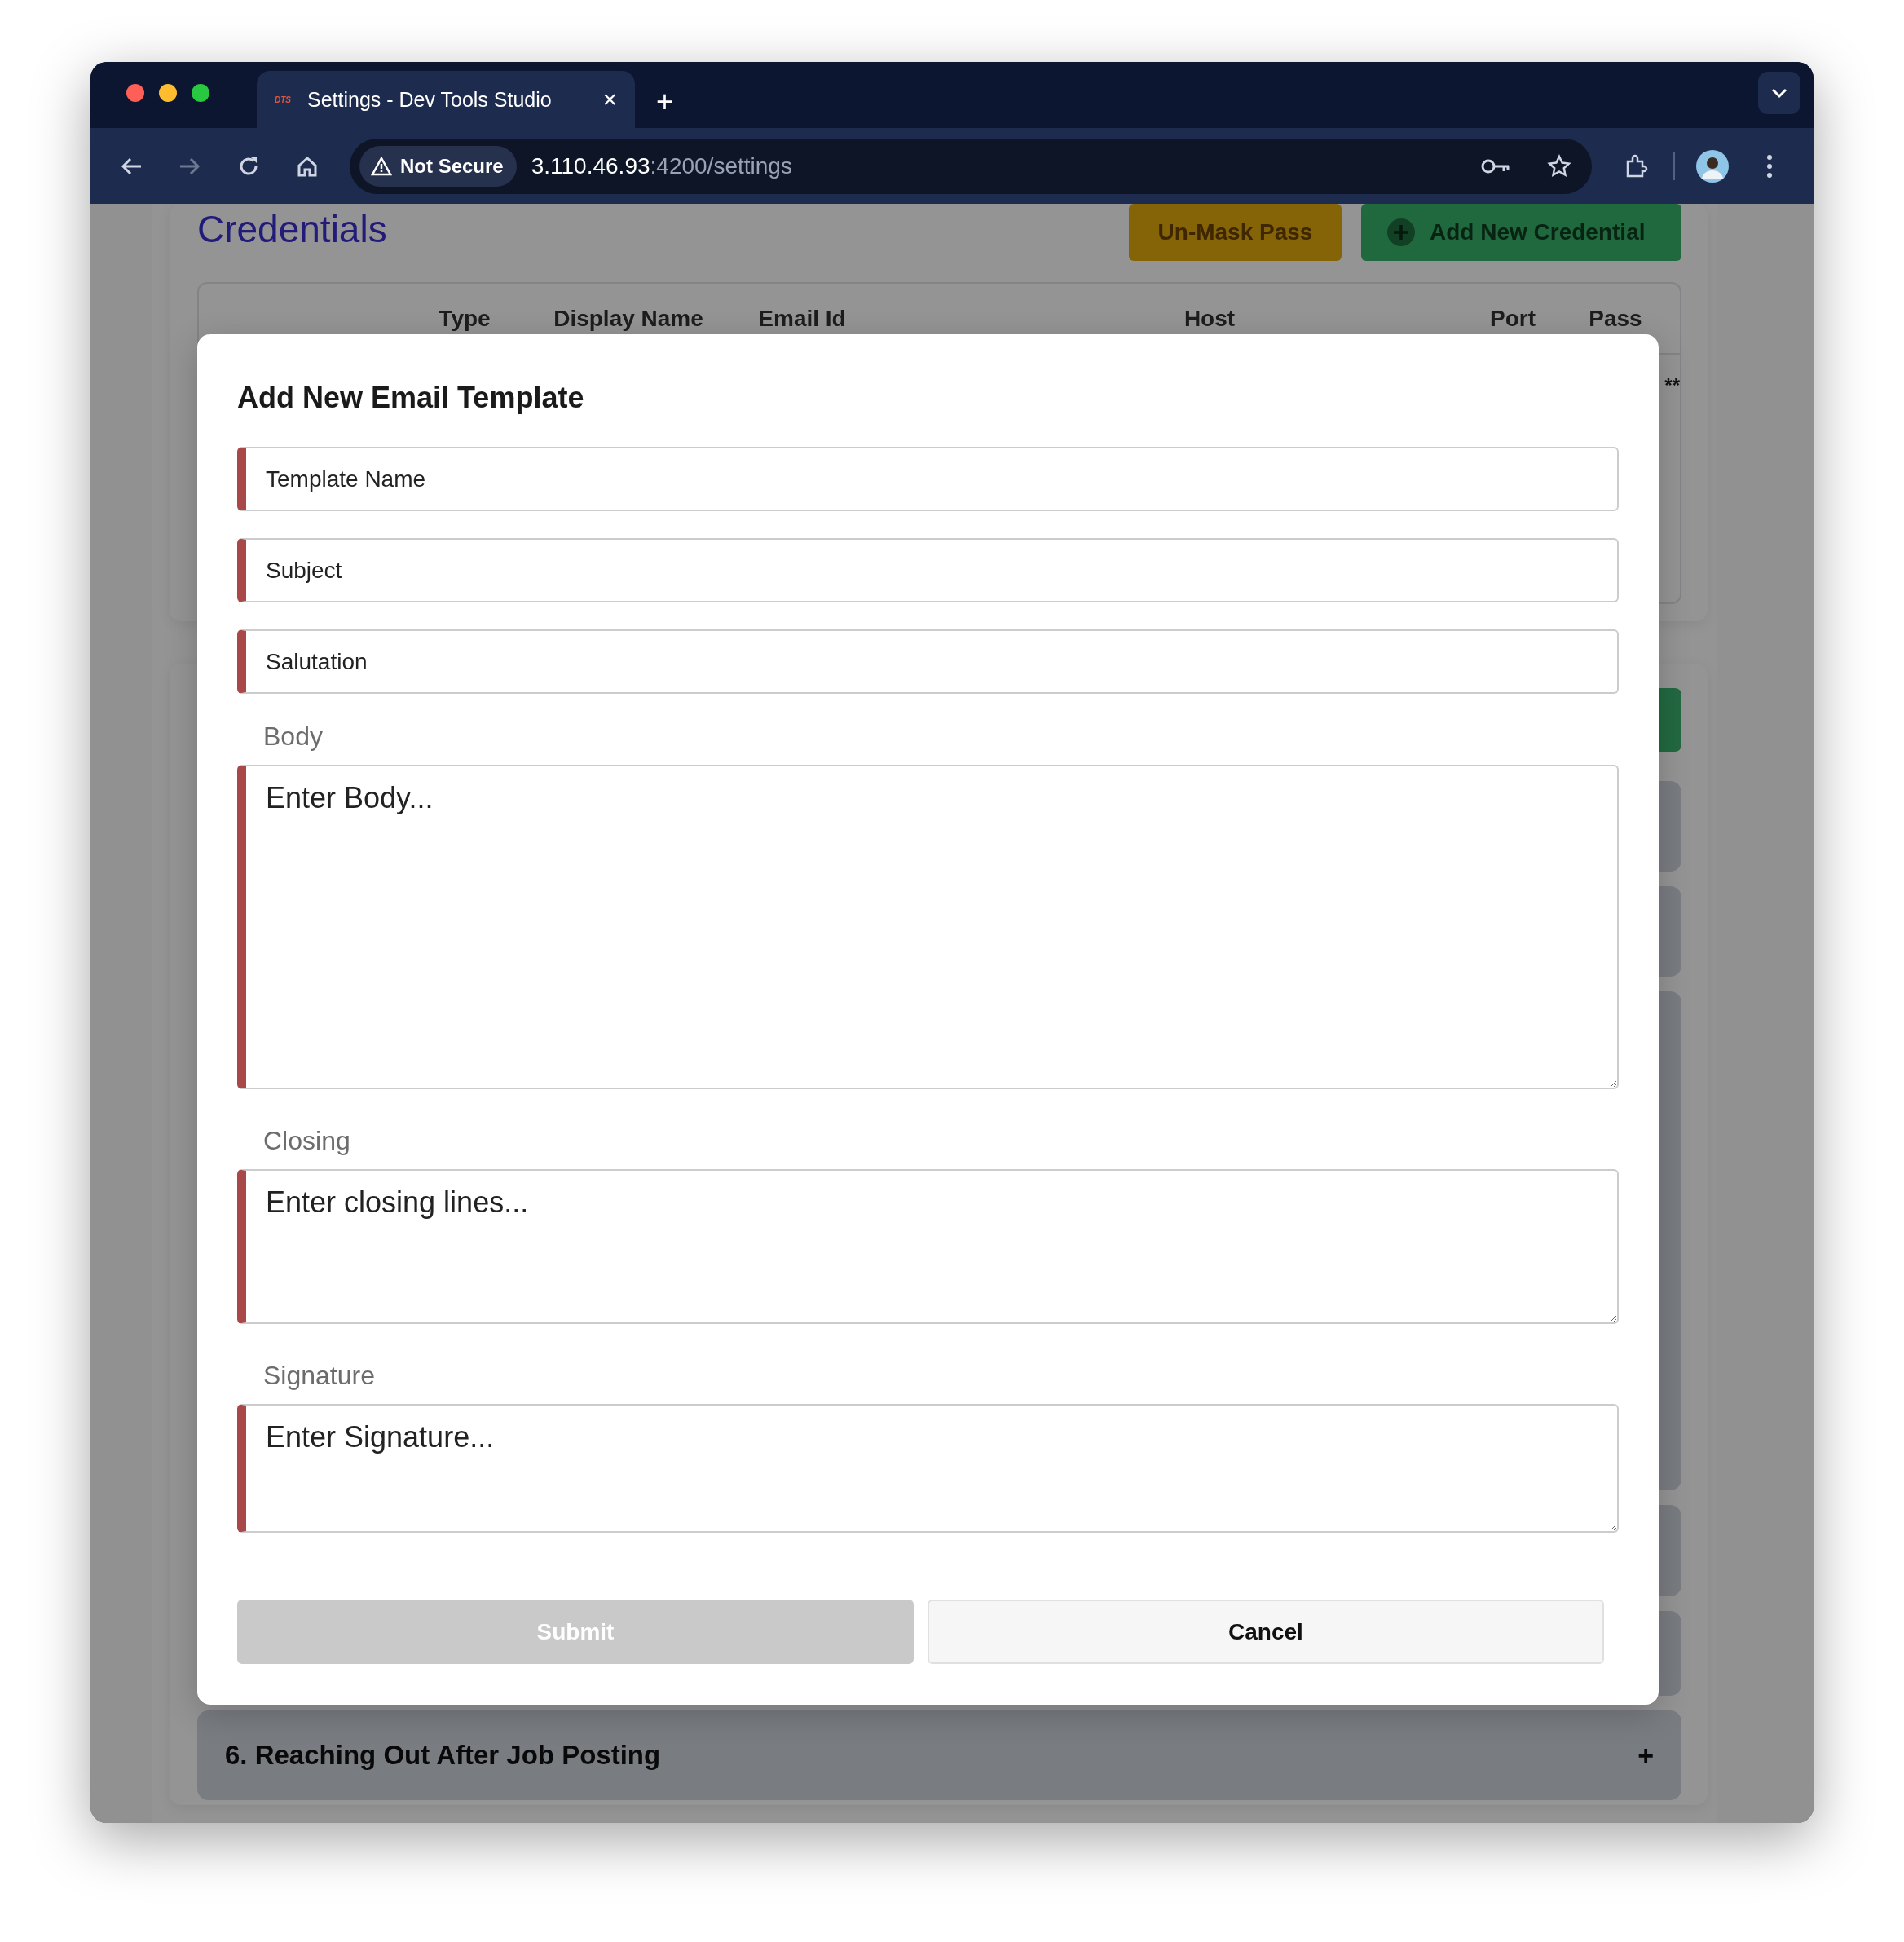  What do you see at coordinates (1266, 1632) in the screenshot?
I see `modal-button: Cancel` at bounding box center [1266, 1632].